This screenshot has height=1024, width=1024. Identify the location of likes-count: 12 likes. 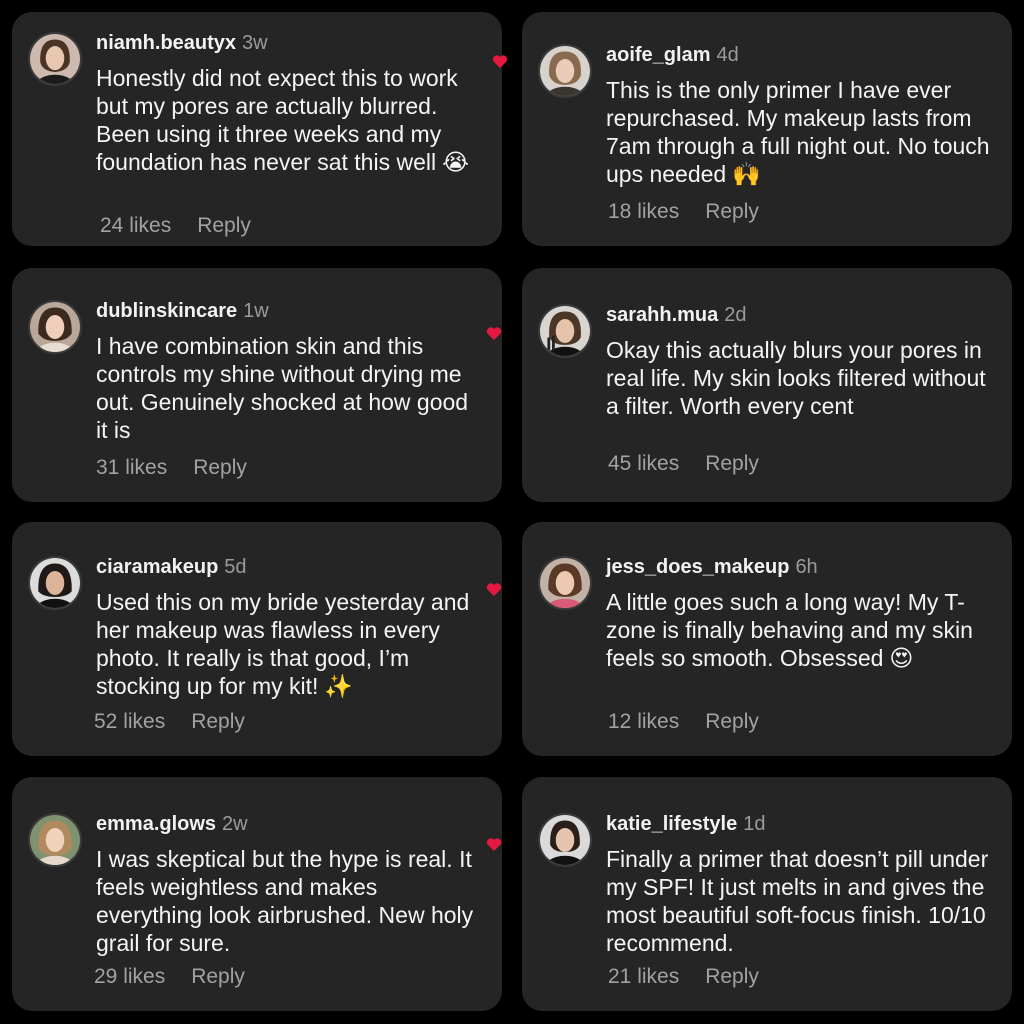
(643, 721).